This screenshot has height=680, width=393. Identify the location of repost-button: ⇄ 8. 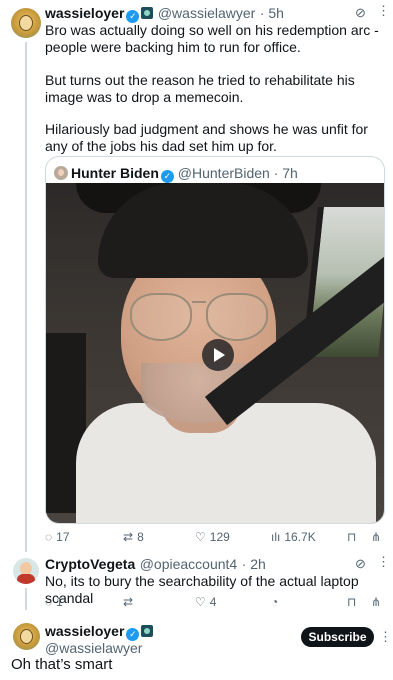
(133, 537).